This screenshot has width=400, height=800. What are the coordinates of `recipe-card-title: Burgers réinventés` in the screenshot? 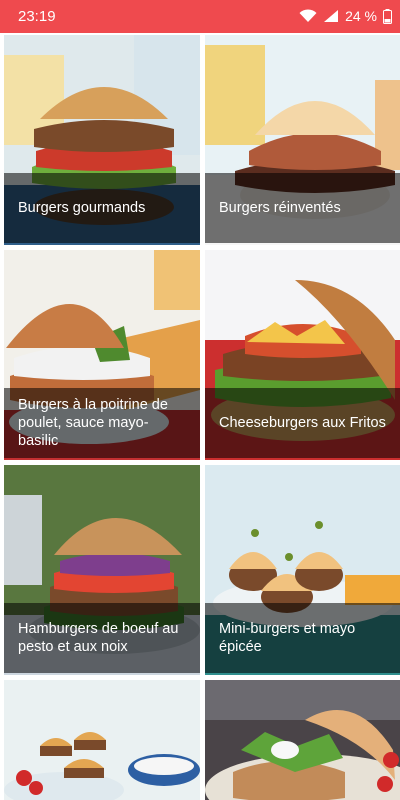 It's located at (302, 208).